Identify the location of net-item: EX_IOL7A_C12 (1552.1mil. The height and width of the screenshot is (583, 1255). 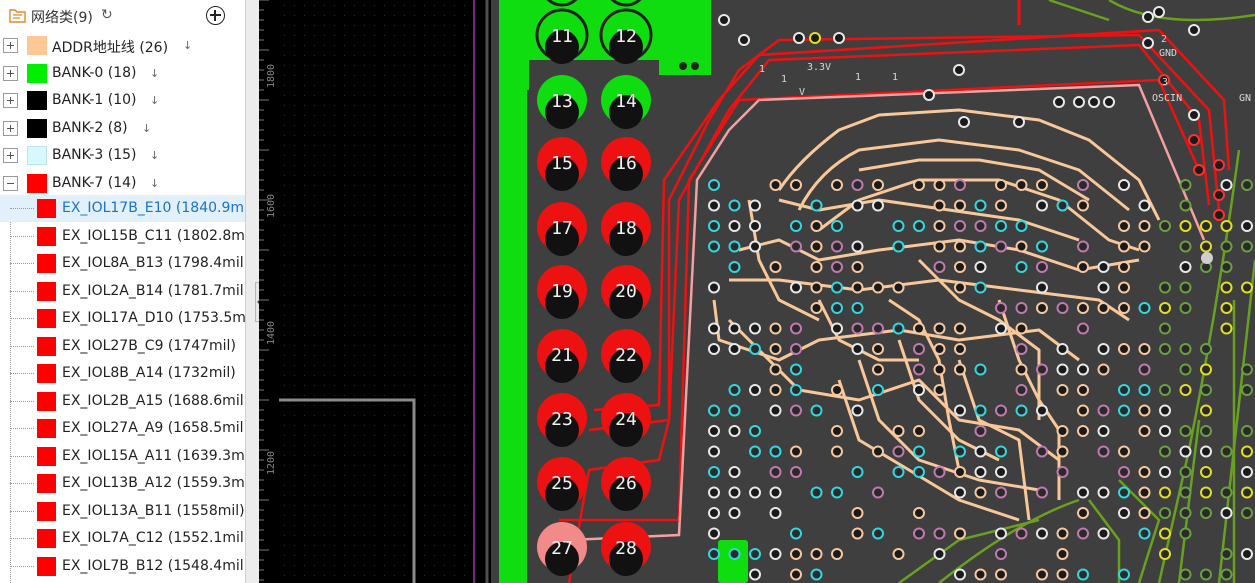
(122, 538).